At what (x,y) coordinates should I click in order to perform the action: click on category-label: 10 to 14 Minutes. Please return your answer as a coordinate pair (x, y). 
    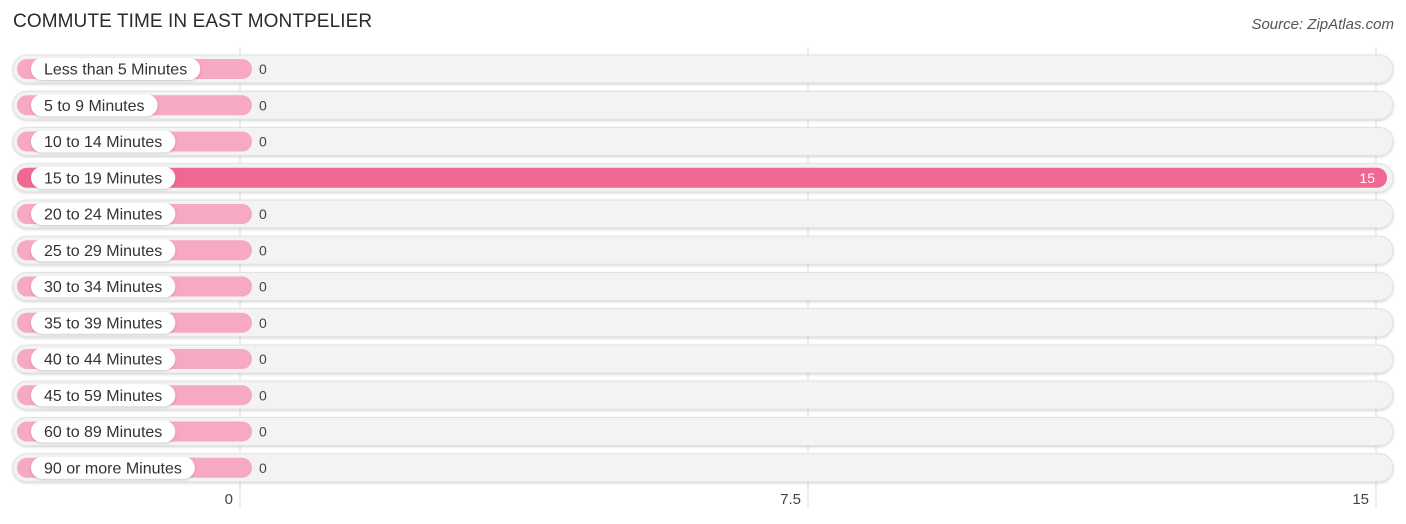
    Looking at the image, I should click on (103, 142).